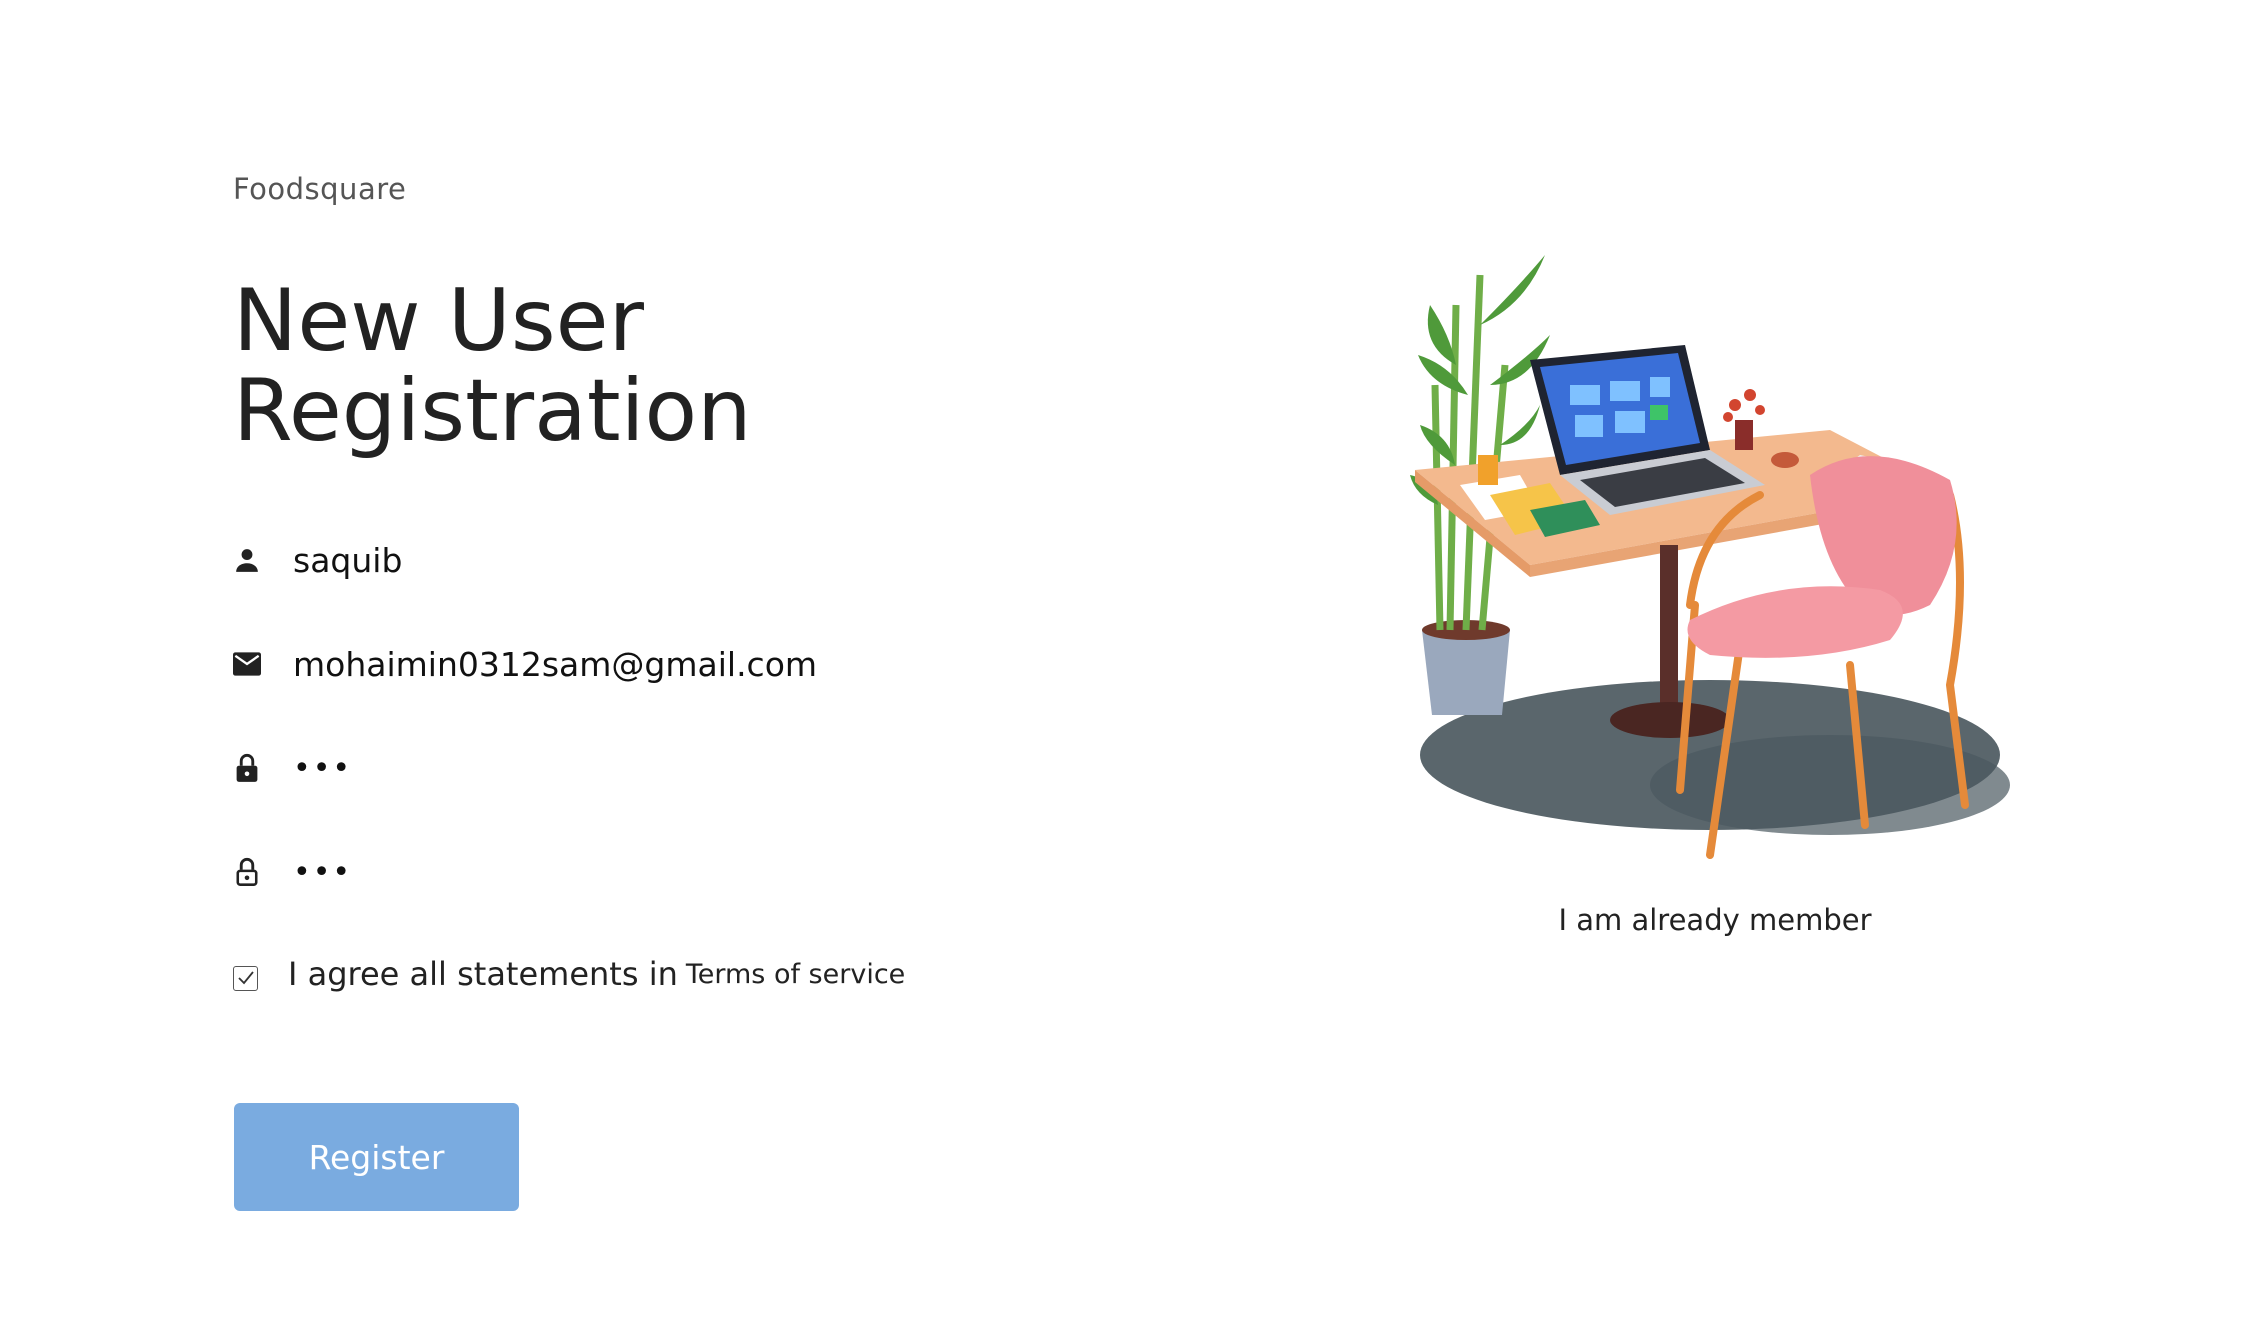 The height and width of the screenshot is (1338, 2242). What do you see at coordinates (247, 768) in the screenshot?
I see `lock-icon` at bounding box center [247, 768].